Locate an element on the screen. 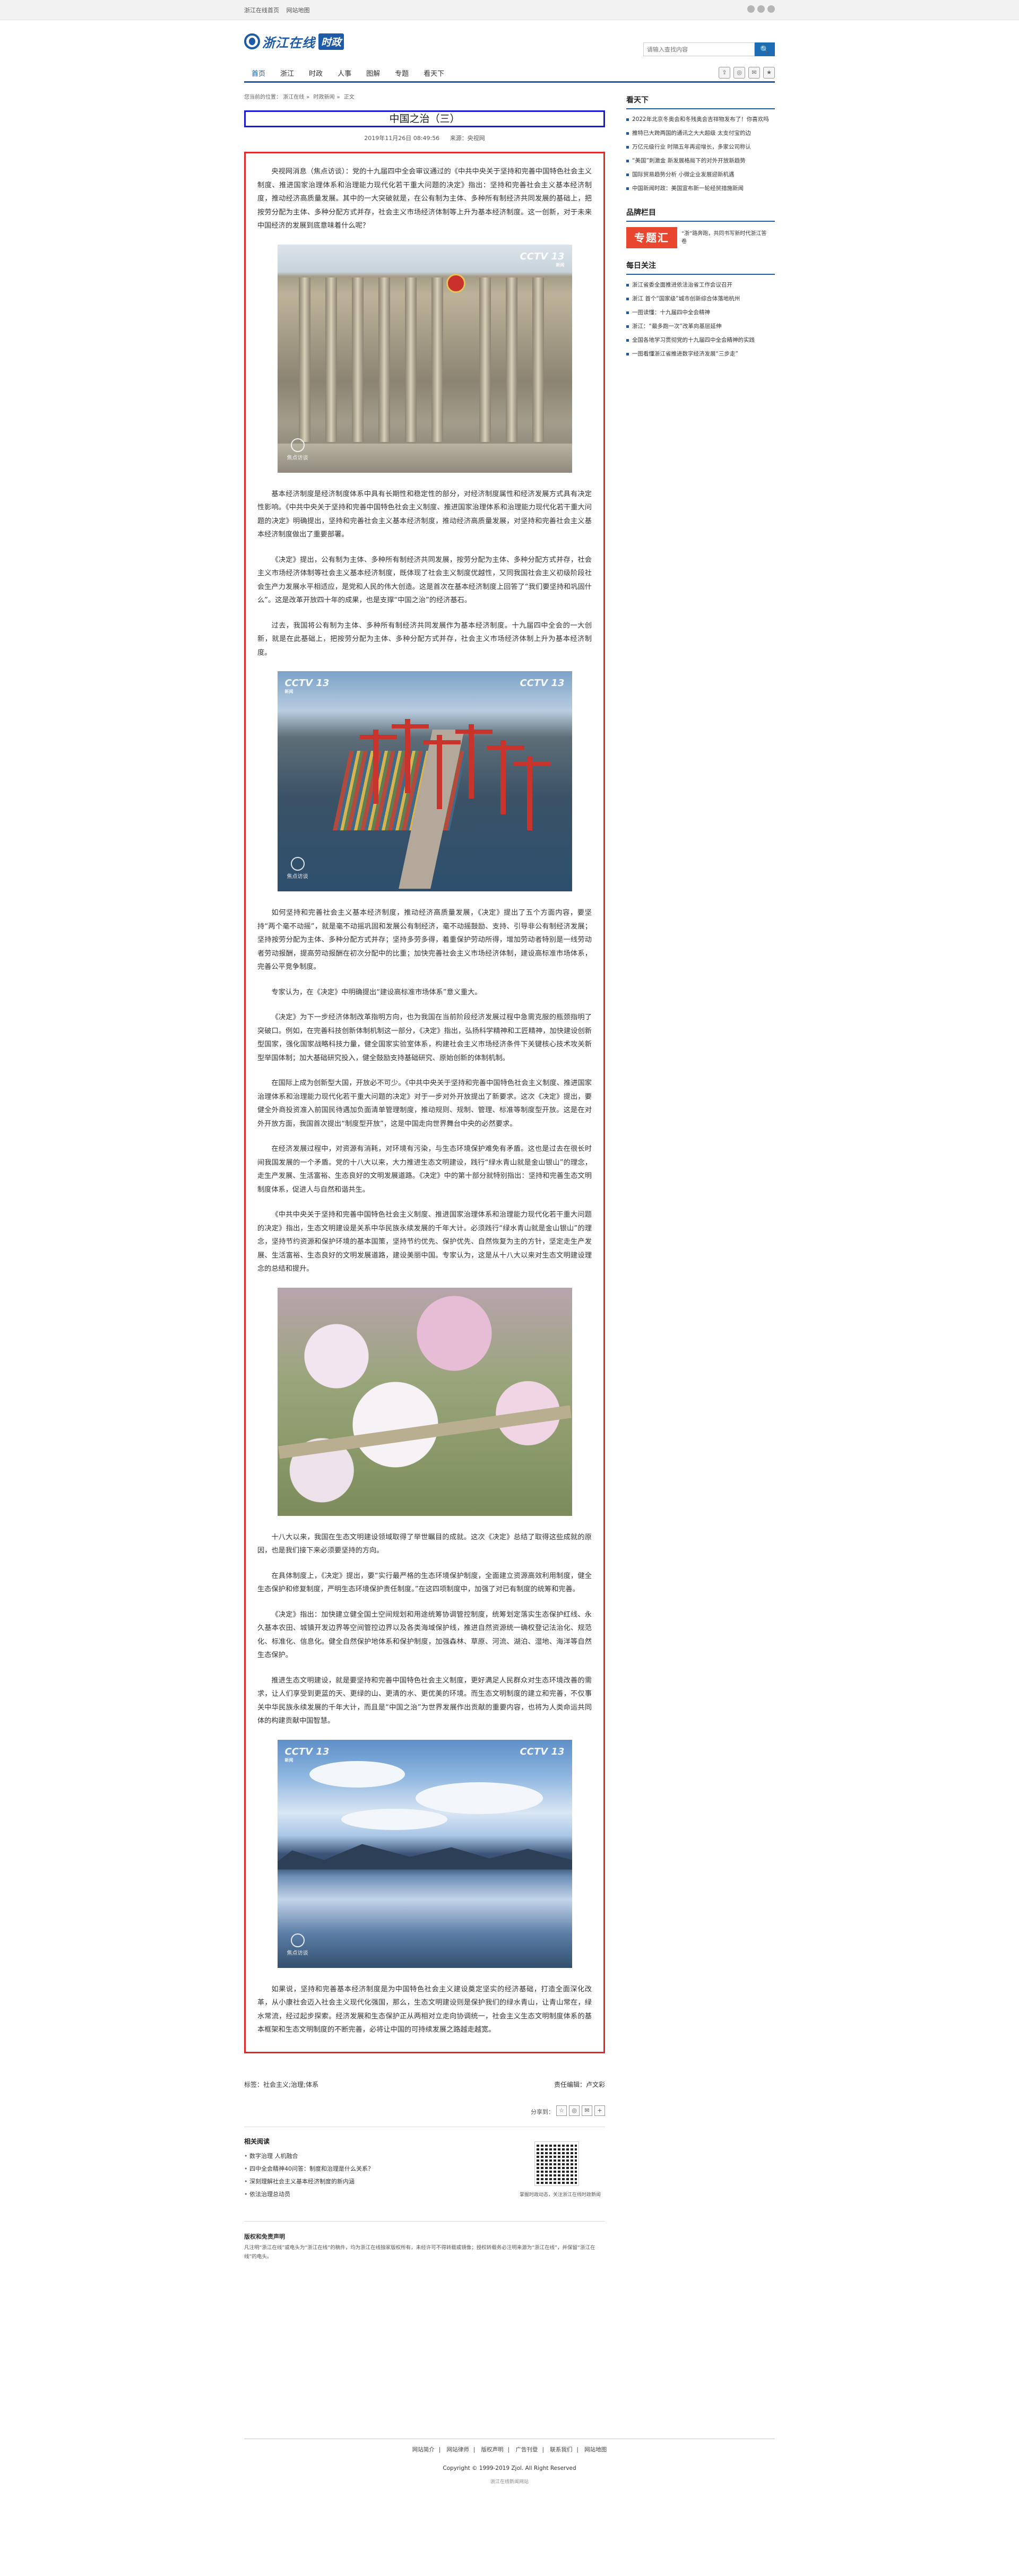 The width and height of the screenshot is (1019, 2576). footer-link: 版权声明 is located at coordinates (493, 2450).